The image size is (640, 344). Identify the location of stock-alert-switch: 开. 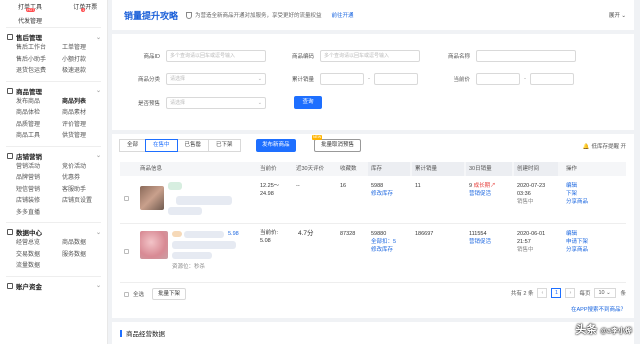
(623, 147).